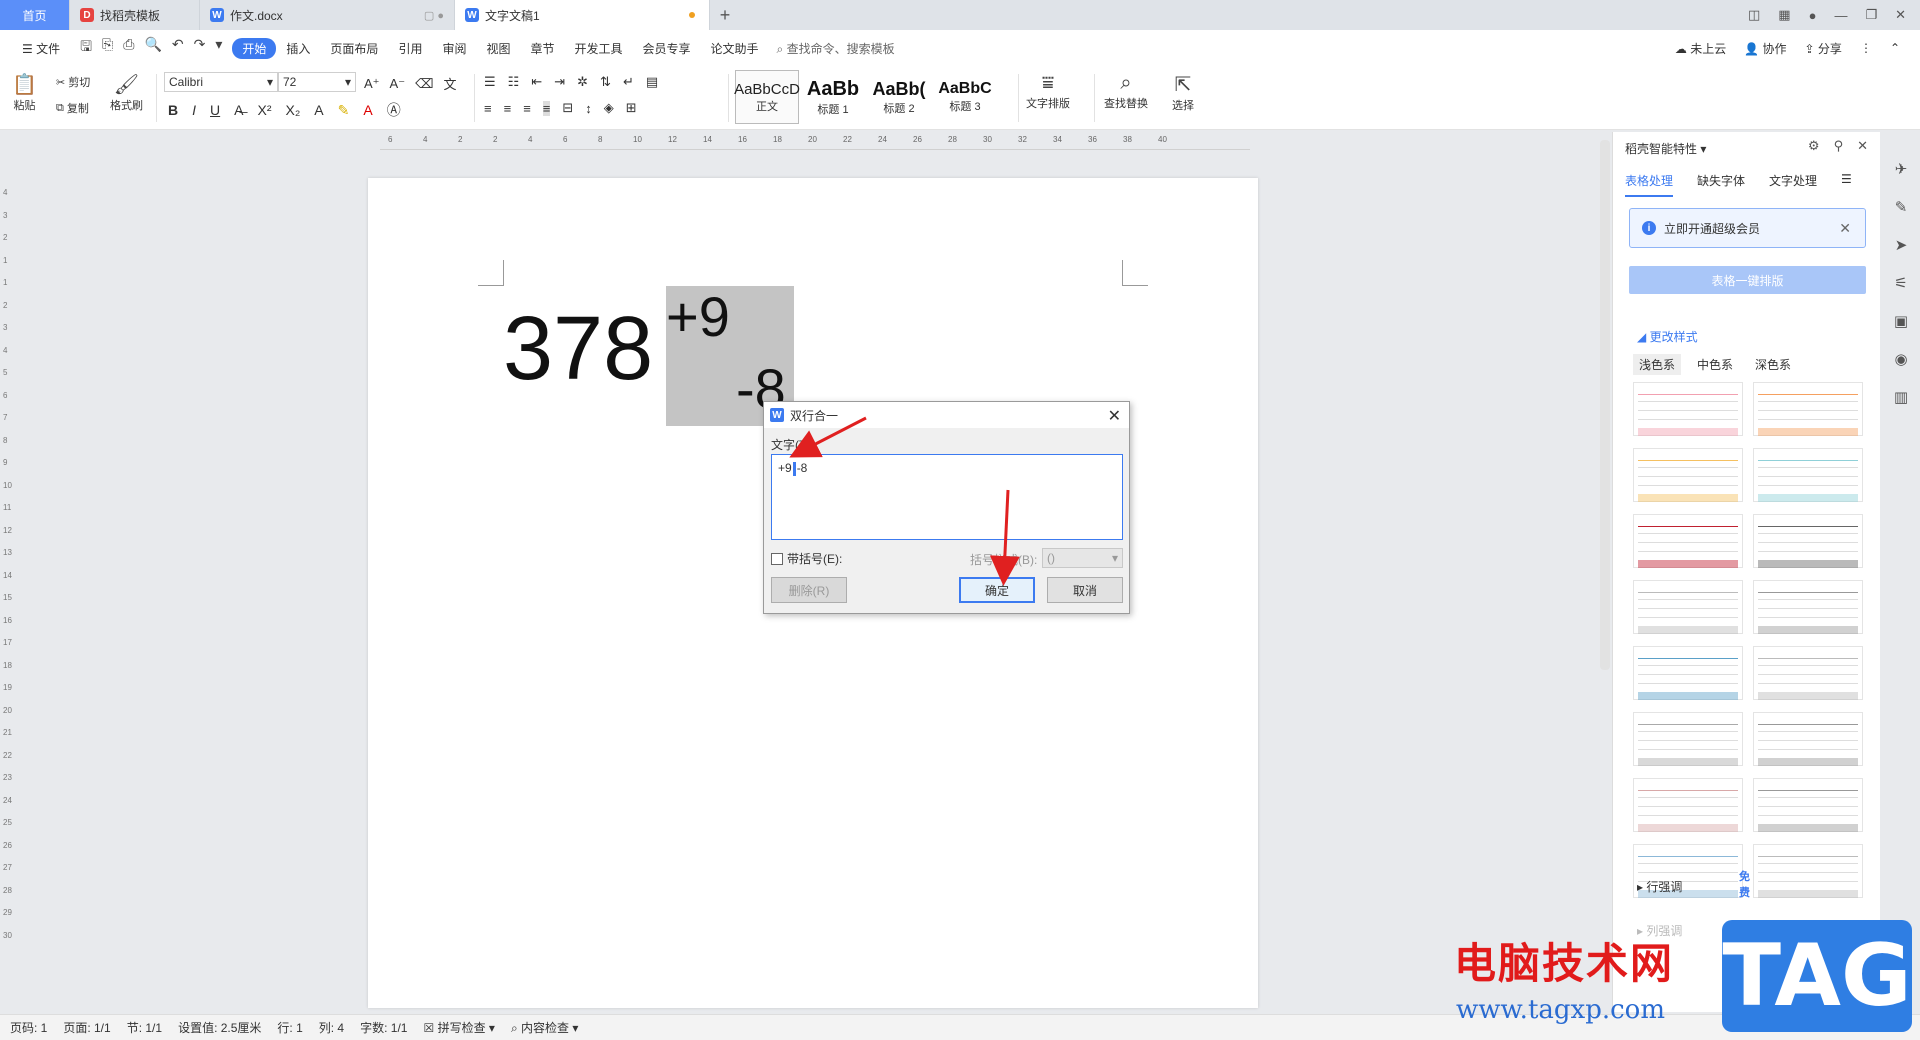 Image resolution: width=1920 pixels, height=1040 pixels. I want to click on status-section: 节: 1/1, so click(144, 1027).